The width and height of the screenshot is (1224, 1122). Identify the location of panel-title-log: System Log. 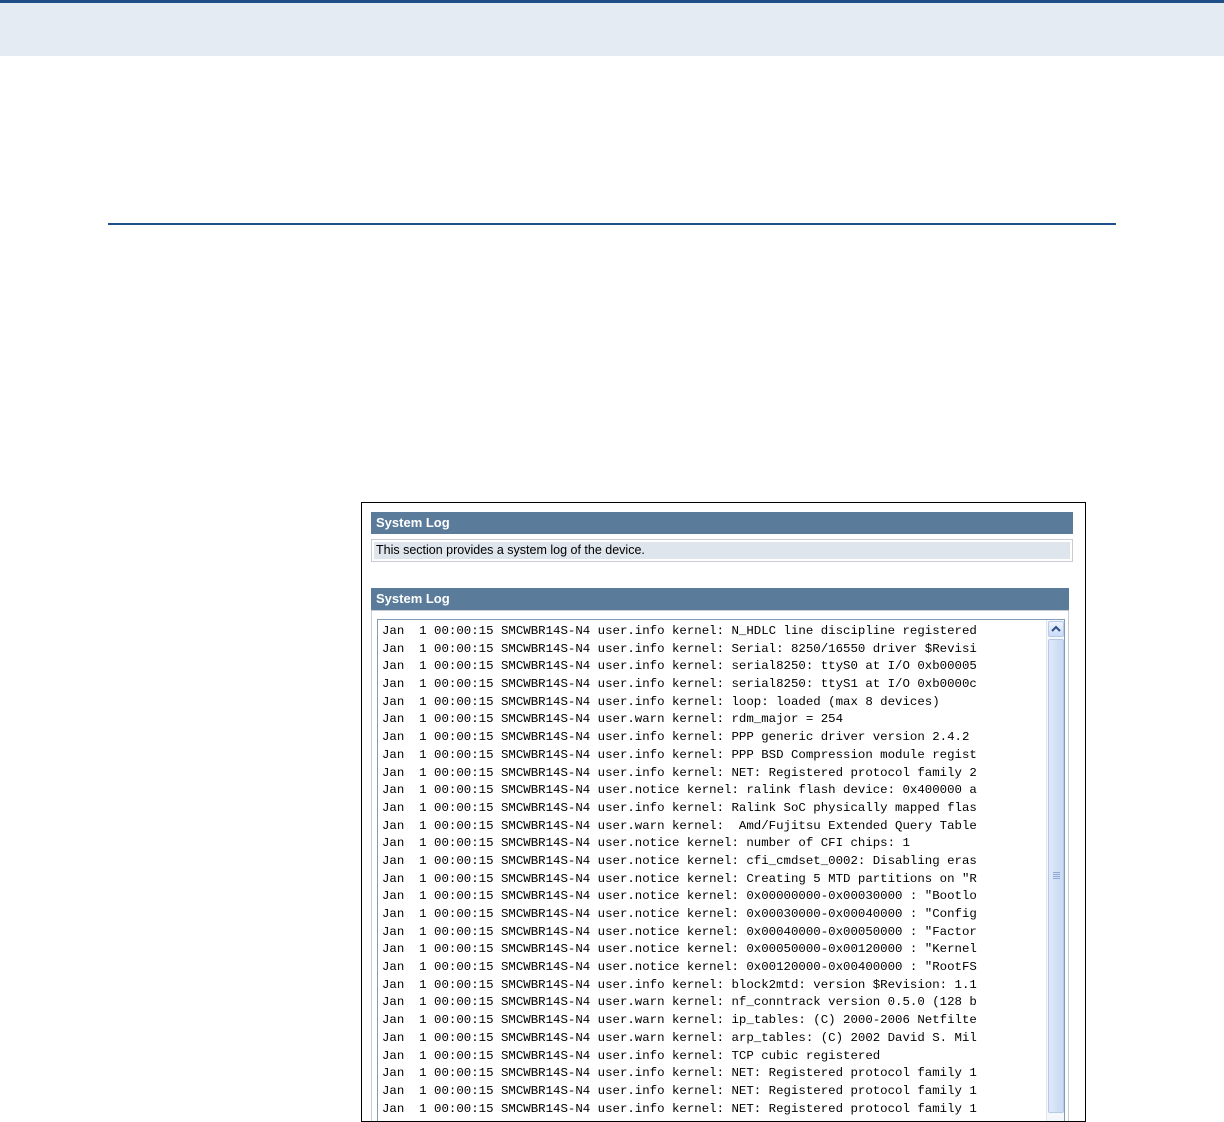
(720, 599).